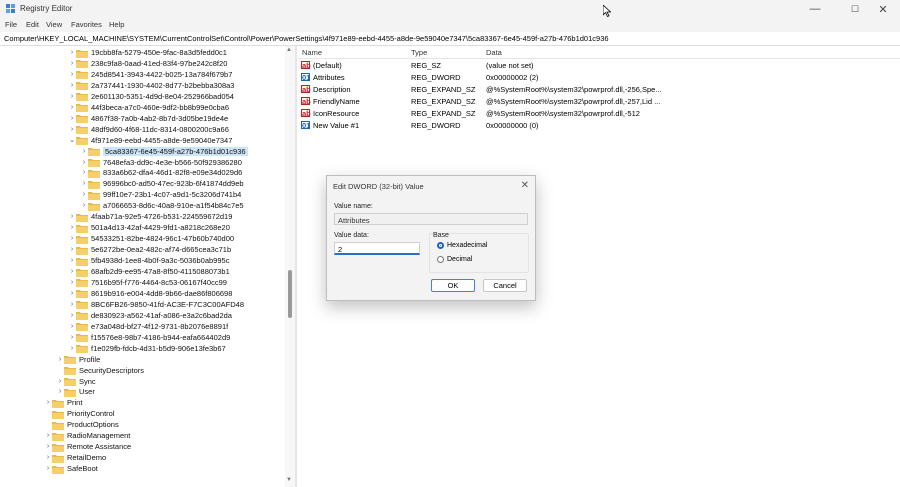  What do you see at coordinates (156, 304) in the screenshot?
I see `tree-item: › 8BC6FB26-9850-41fd-AC3E-F7C3C00AFD48` at bounding box center [156, 304].